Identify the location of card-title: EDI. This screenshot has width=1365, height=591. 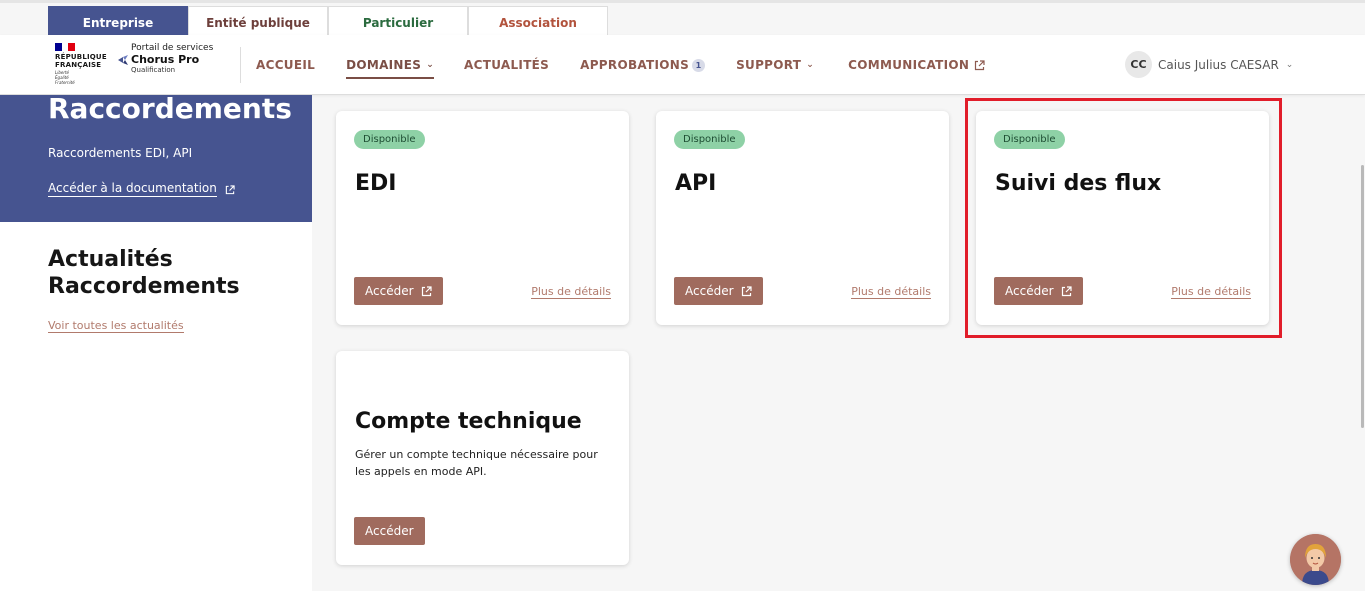
(376, 183).